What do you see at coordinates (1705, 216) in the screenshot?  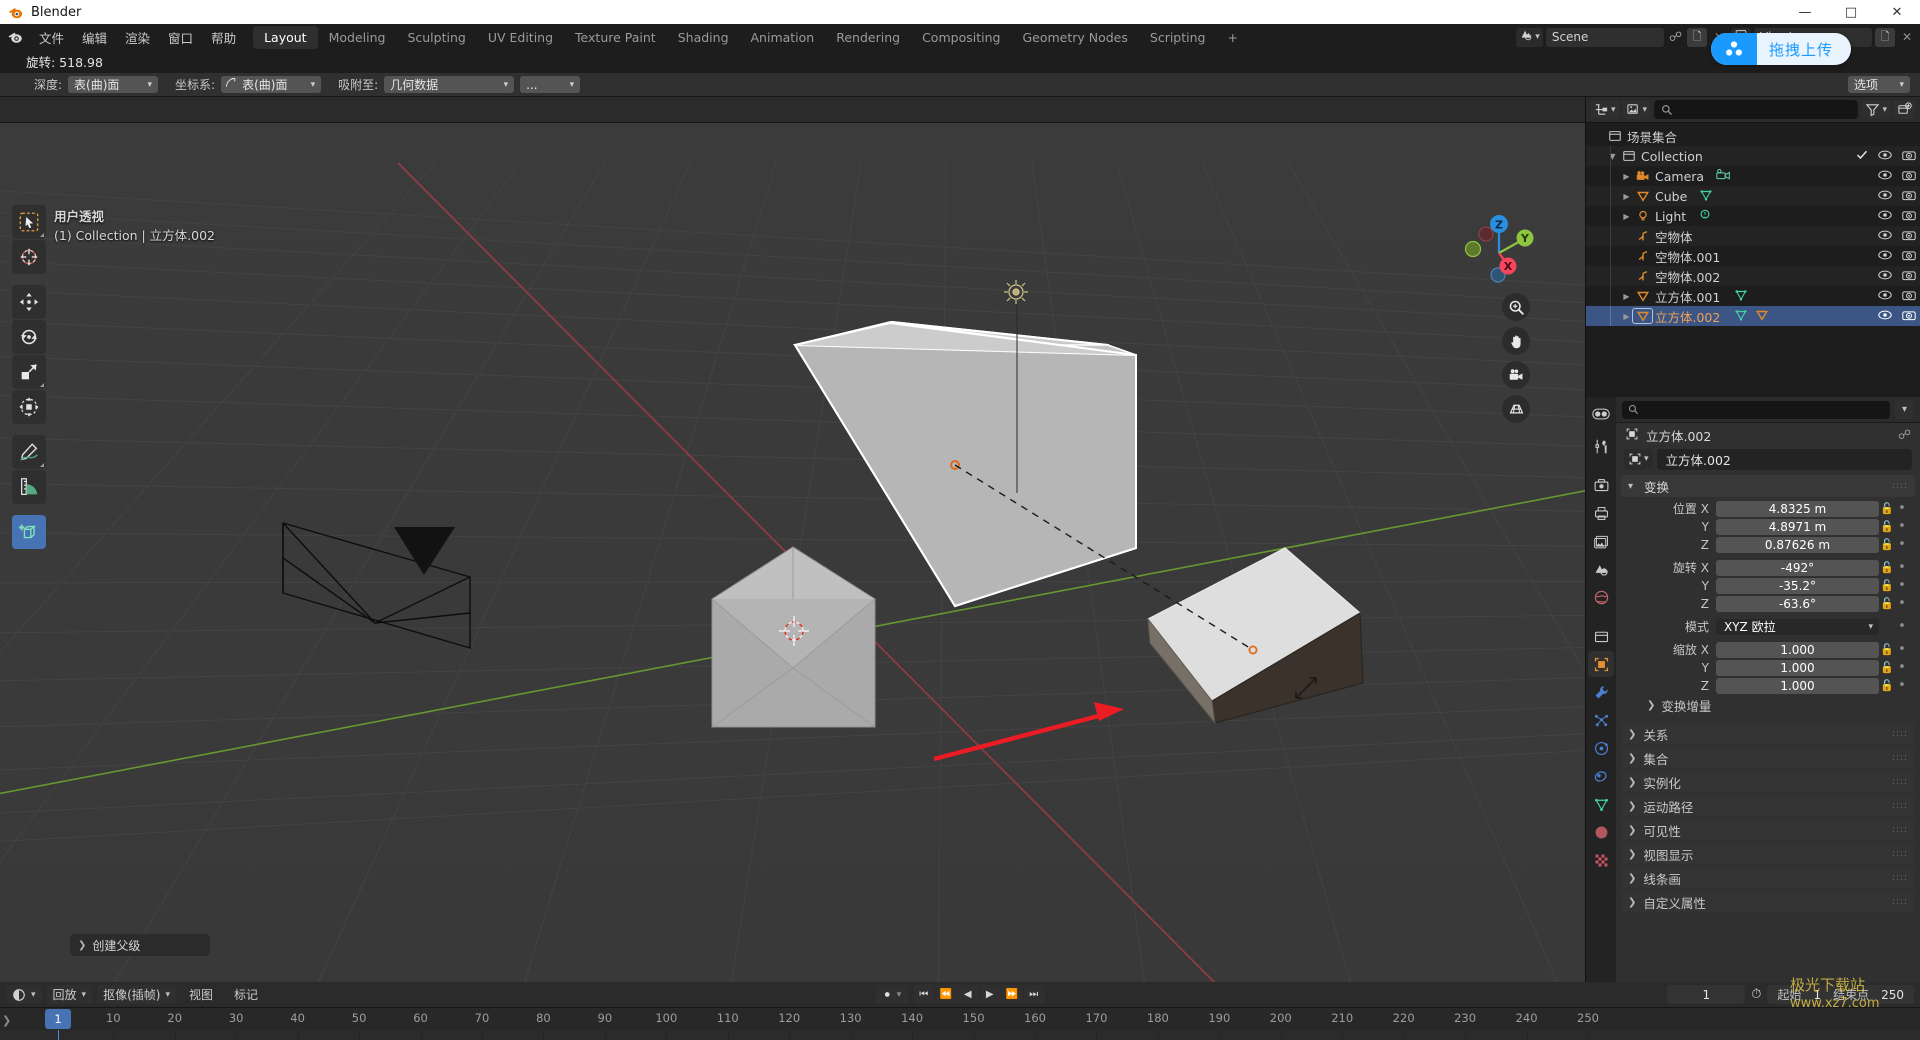 I see `light-data-icon` at bounding box center [1705, 216].